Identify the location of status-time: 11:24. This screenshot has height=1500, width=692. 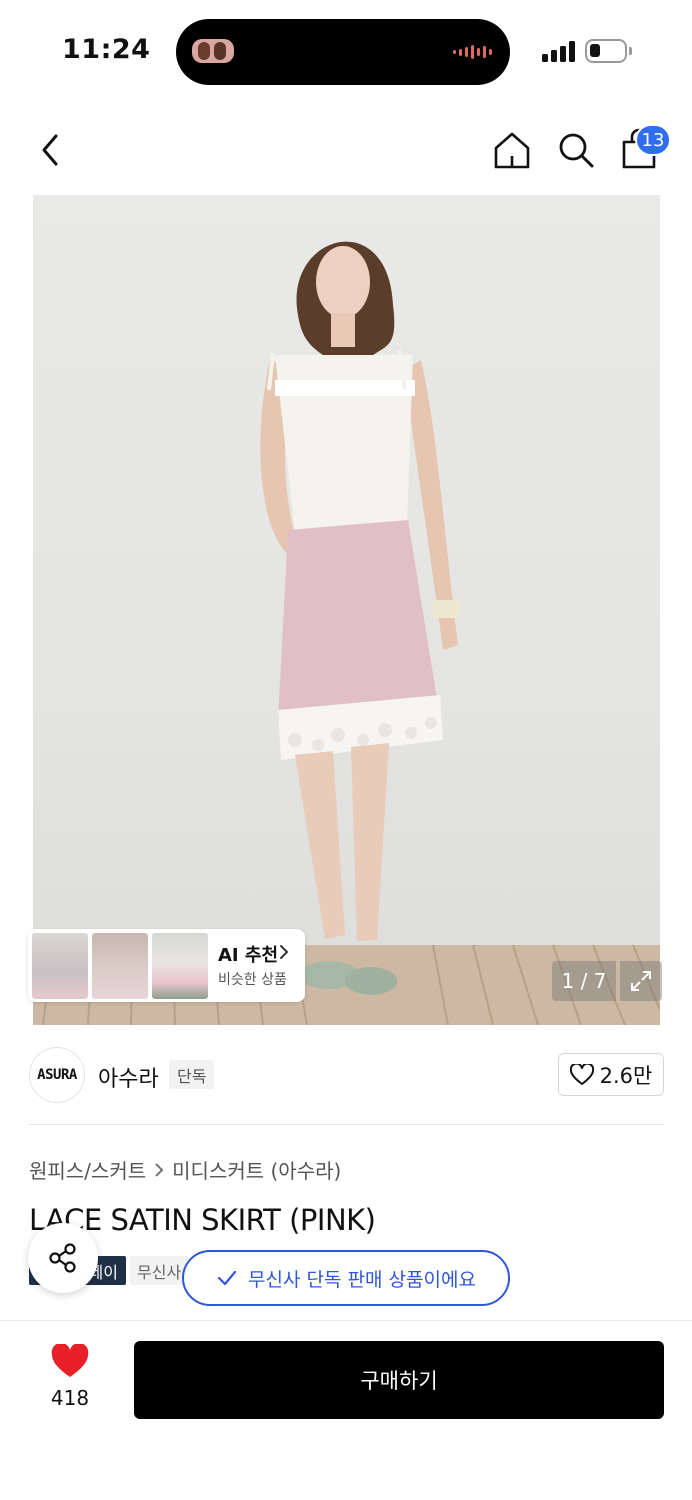
(106, 49).